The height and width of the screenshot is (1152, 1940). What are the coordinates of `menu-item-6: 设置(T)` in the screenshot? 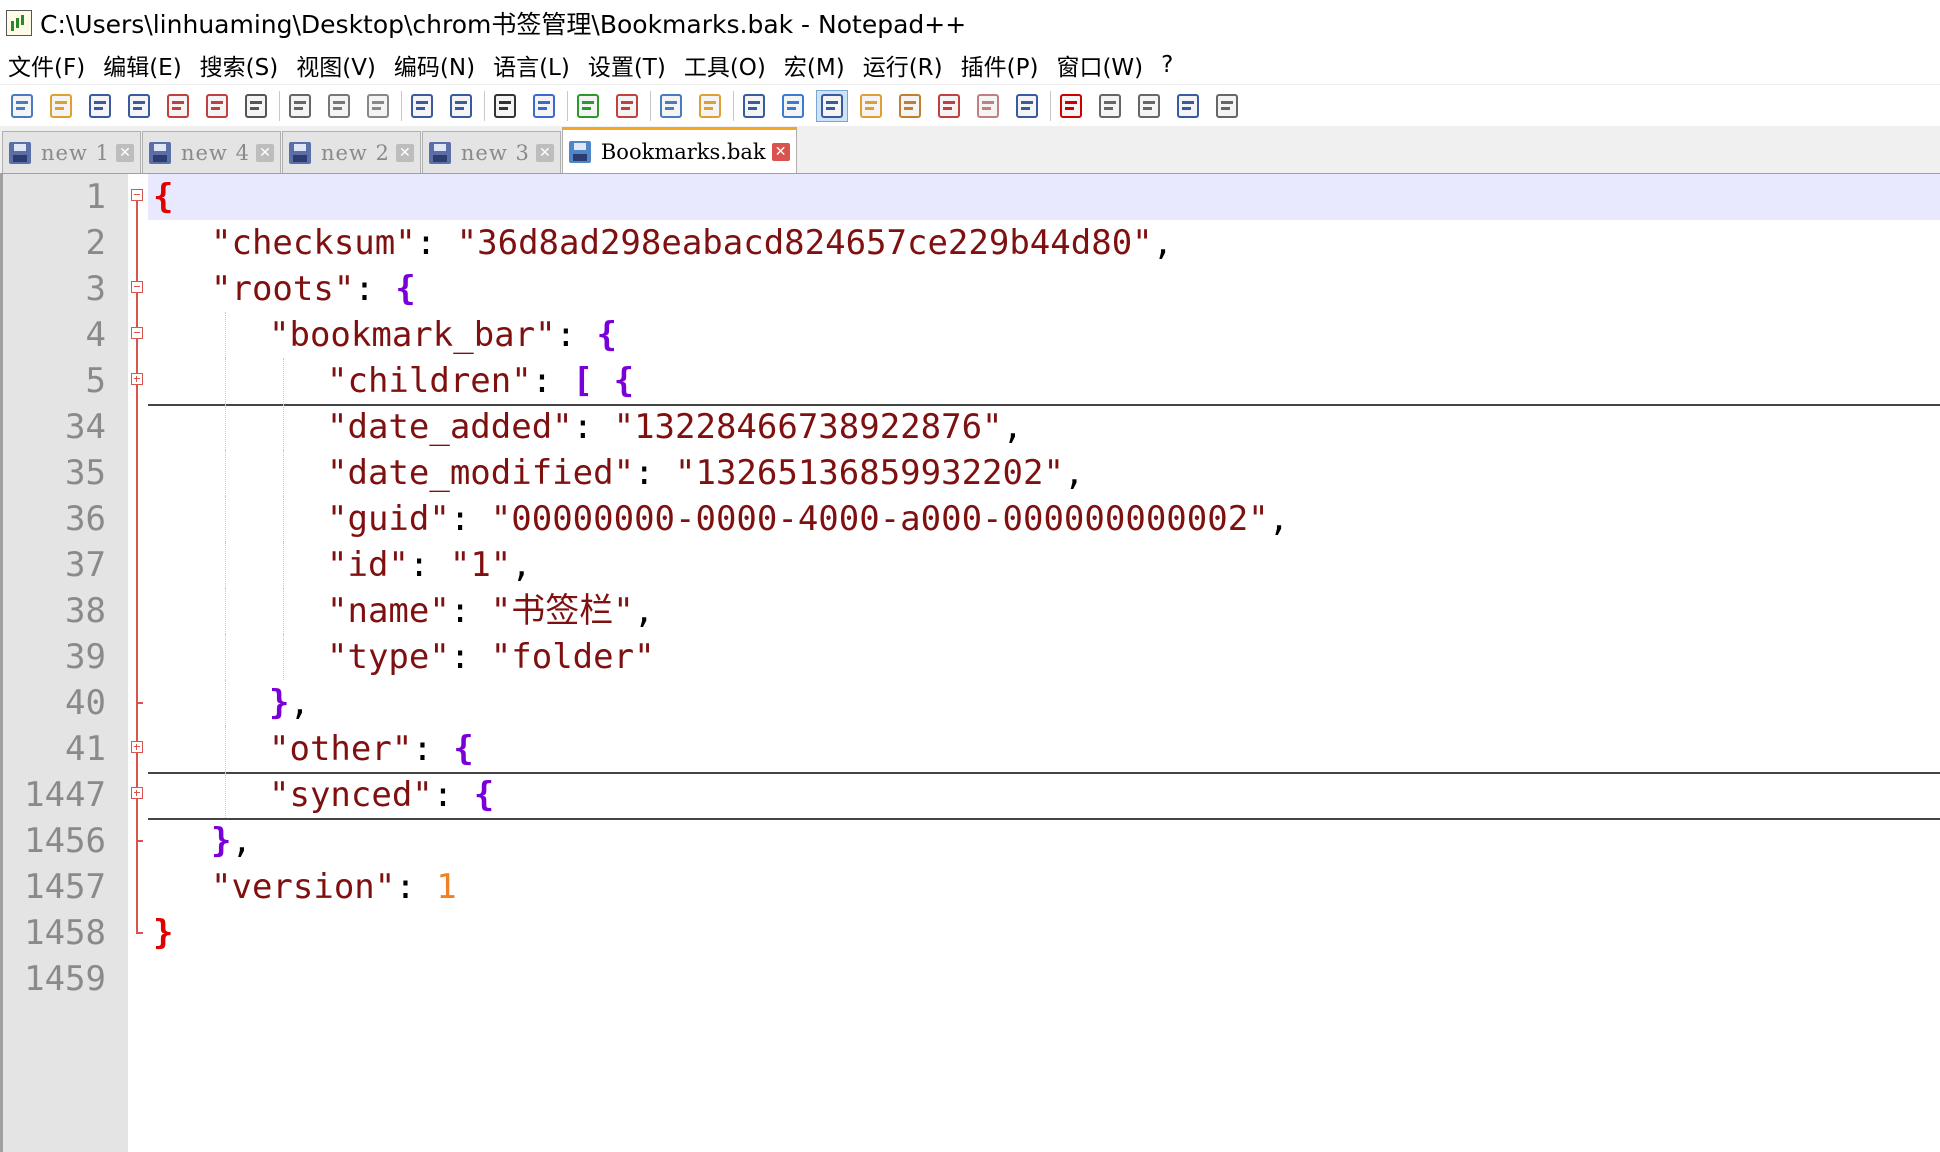 It's located at (627, 65).